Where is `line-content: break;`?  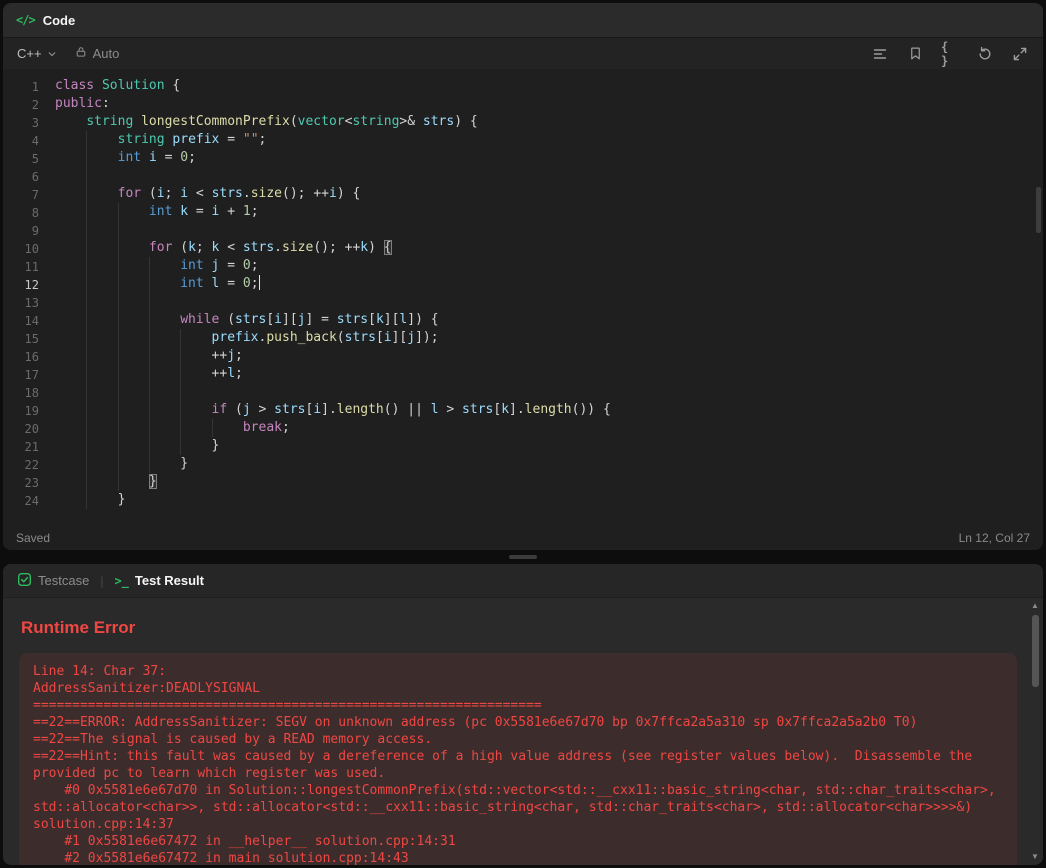 line-content: break; is located at coordinates (172, 428).